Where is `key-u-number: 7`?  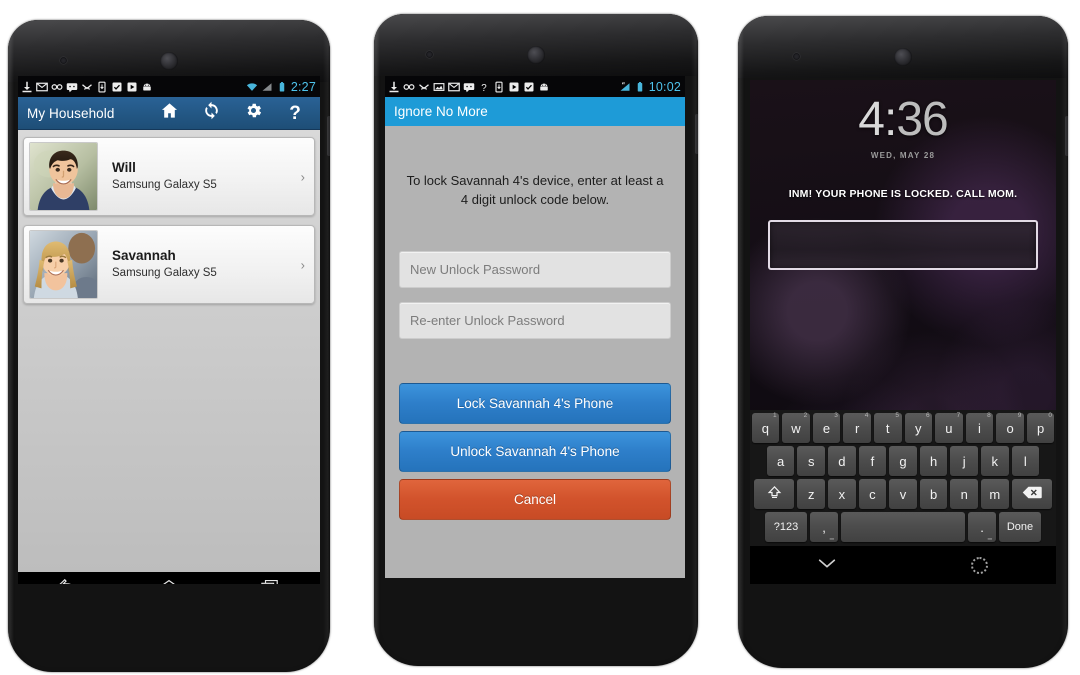
key-u-number: 7 is located at coordinates (958, 415).